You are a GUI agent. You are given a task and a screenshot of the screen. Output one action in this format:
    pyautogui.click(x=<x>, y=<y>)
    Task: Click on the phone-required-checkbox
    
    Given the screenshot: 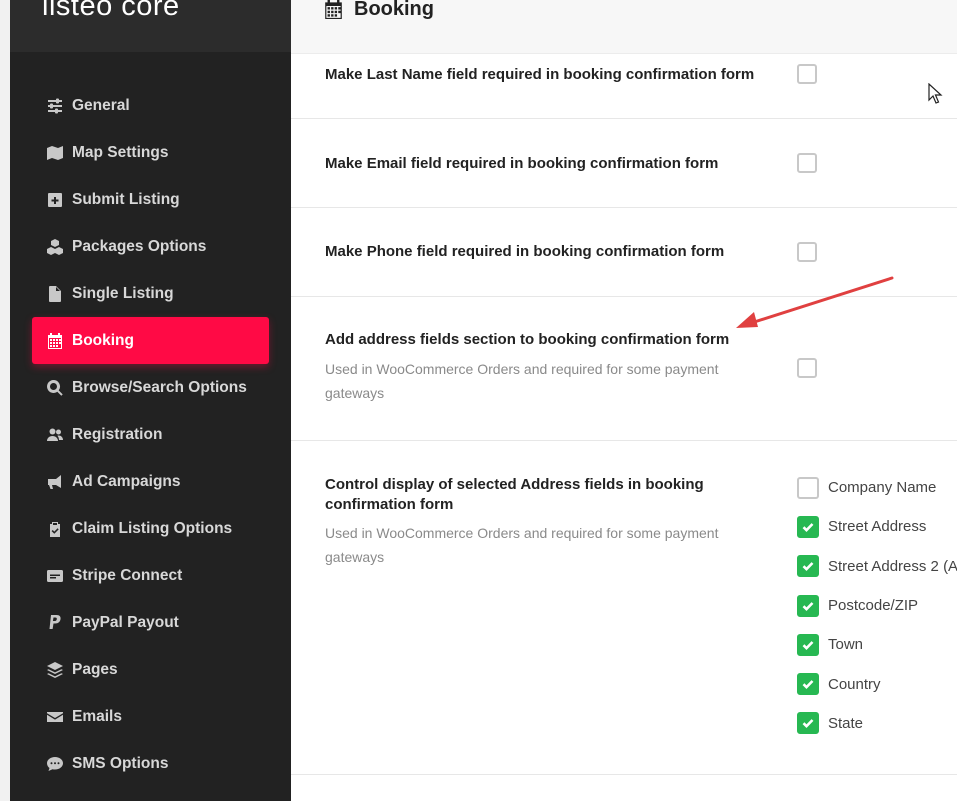 What is the action you would take?
    pyautogui.click(x=807, y=252)
    